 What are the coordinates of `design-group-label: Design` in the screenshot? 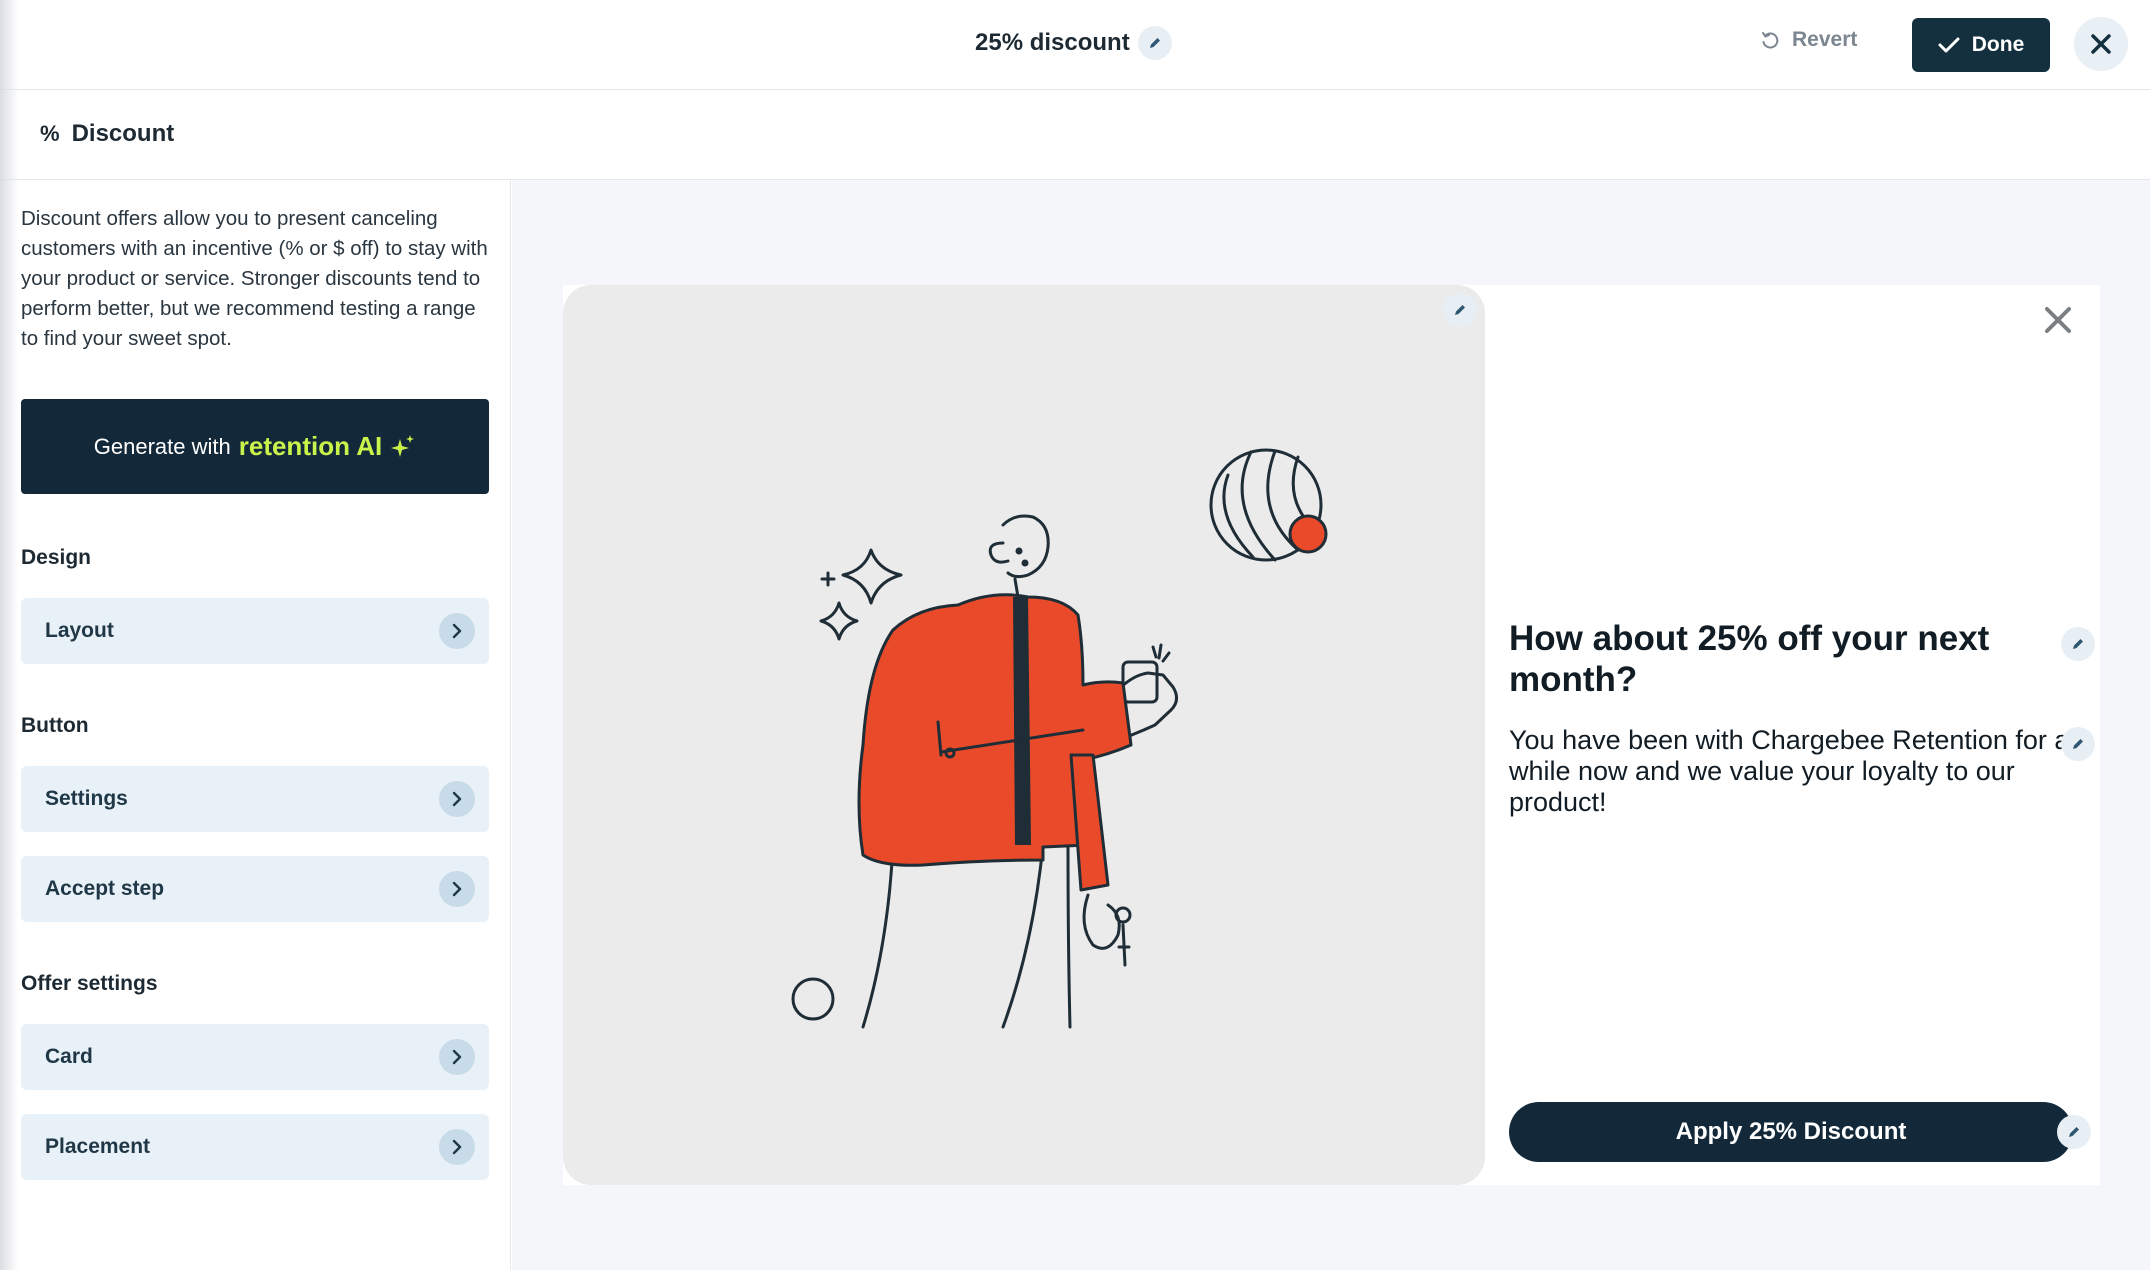 It's located at (56, 557).